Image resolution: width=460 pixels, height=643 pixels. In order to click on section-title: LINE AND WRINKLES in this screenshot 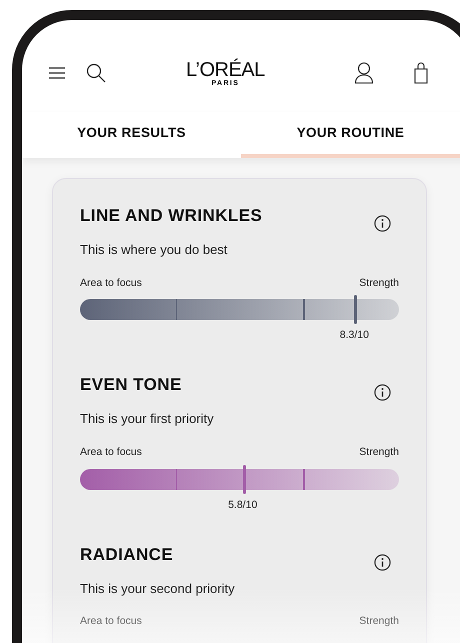, I will do `click(171, 216)`.